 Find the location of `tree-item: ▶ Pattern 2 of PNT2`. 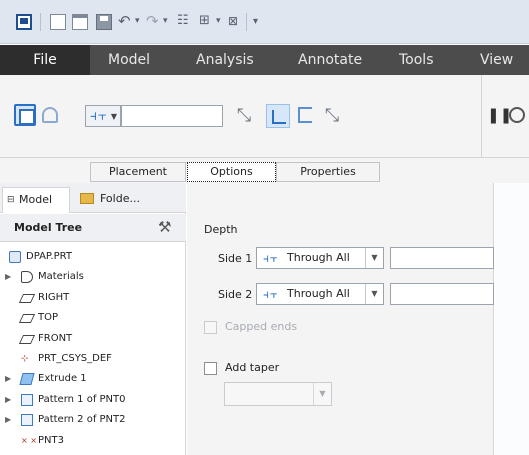

tree-item: ▶ Pattern 2 of PNT2 is located at coordinates (93, 420).